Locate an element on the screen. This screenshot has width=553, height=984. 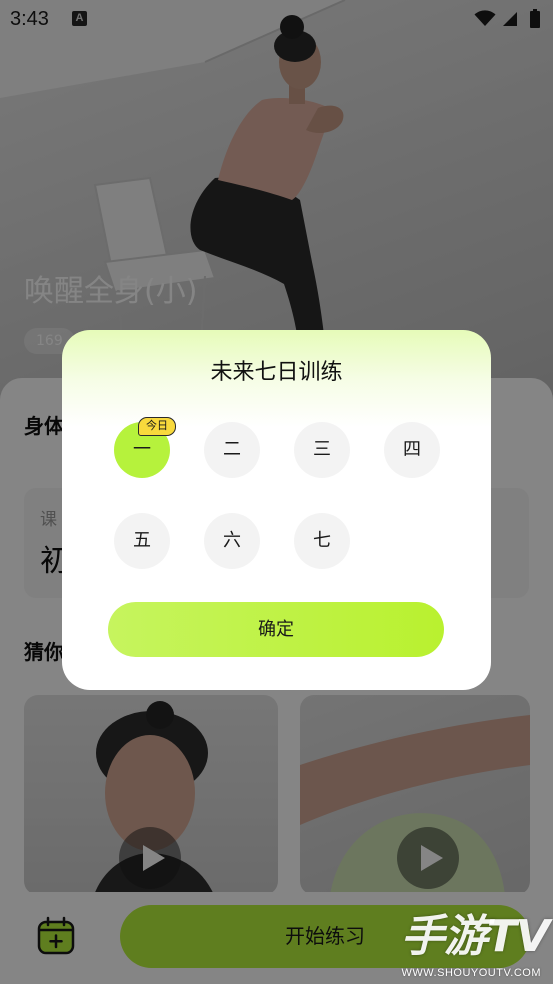
day-label: 二 is located at coordinates (232, 449).